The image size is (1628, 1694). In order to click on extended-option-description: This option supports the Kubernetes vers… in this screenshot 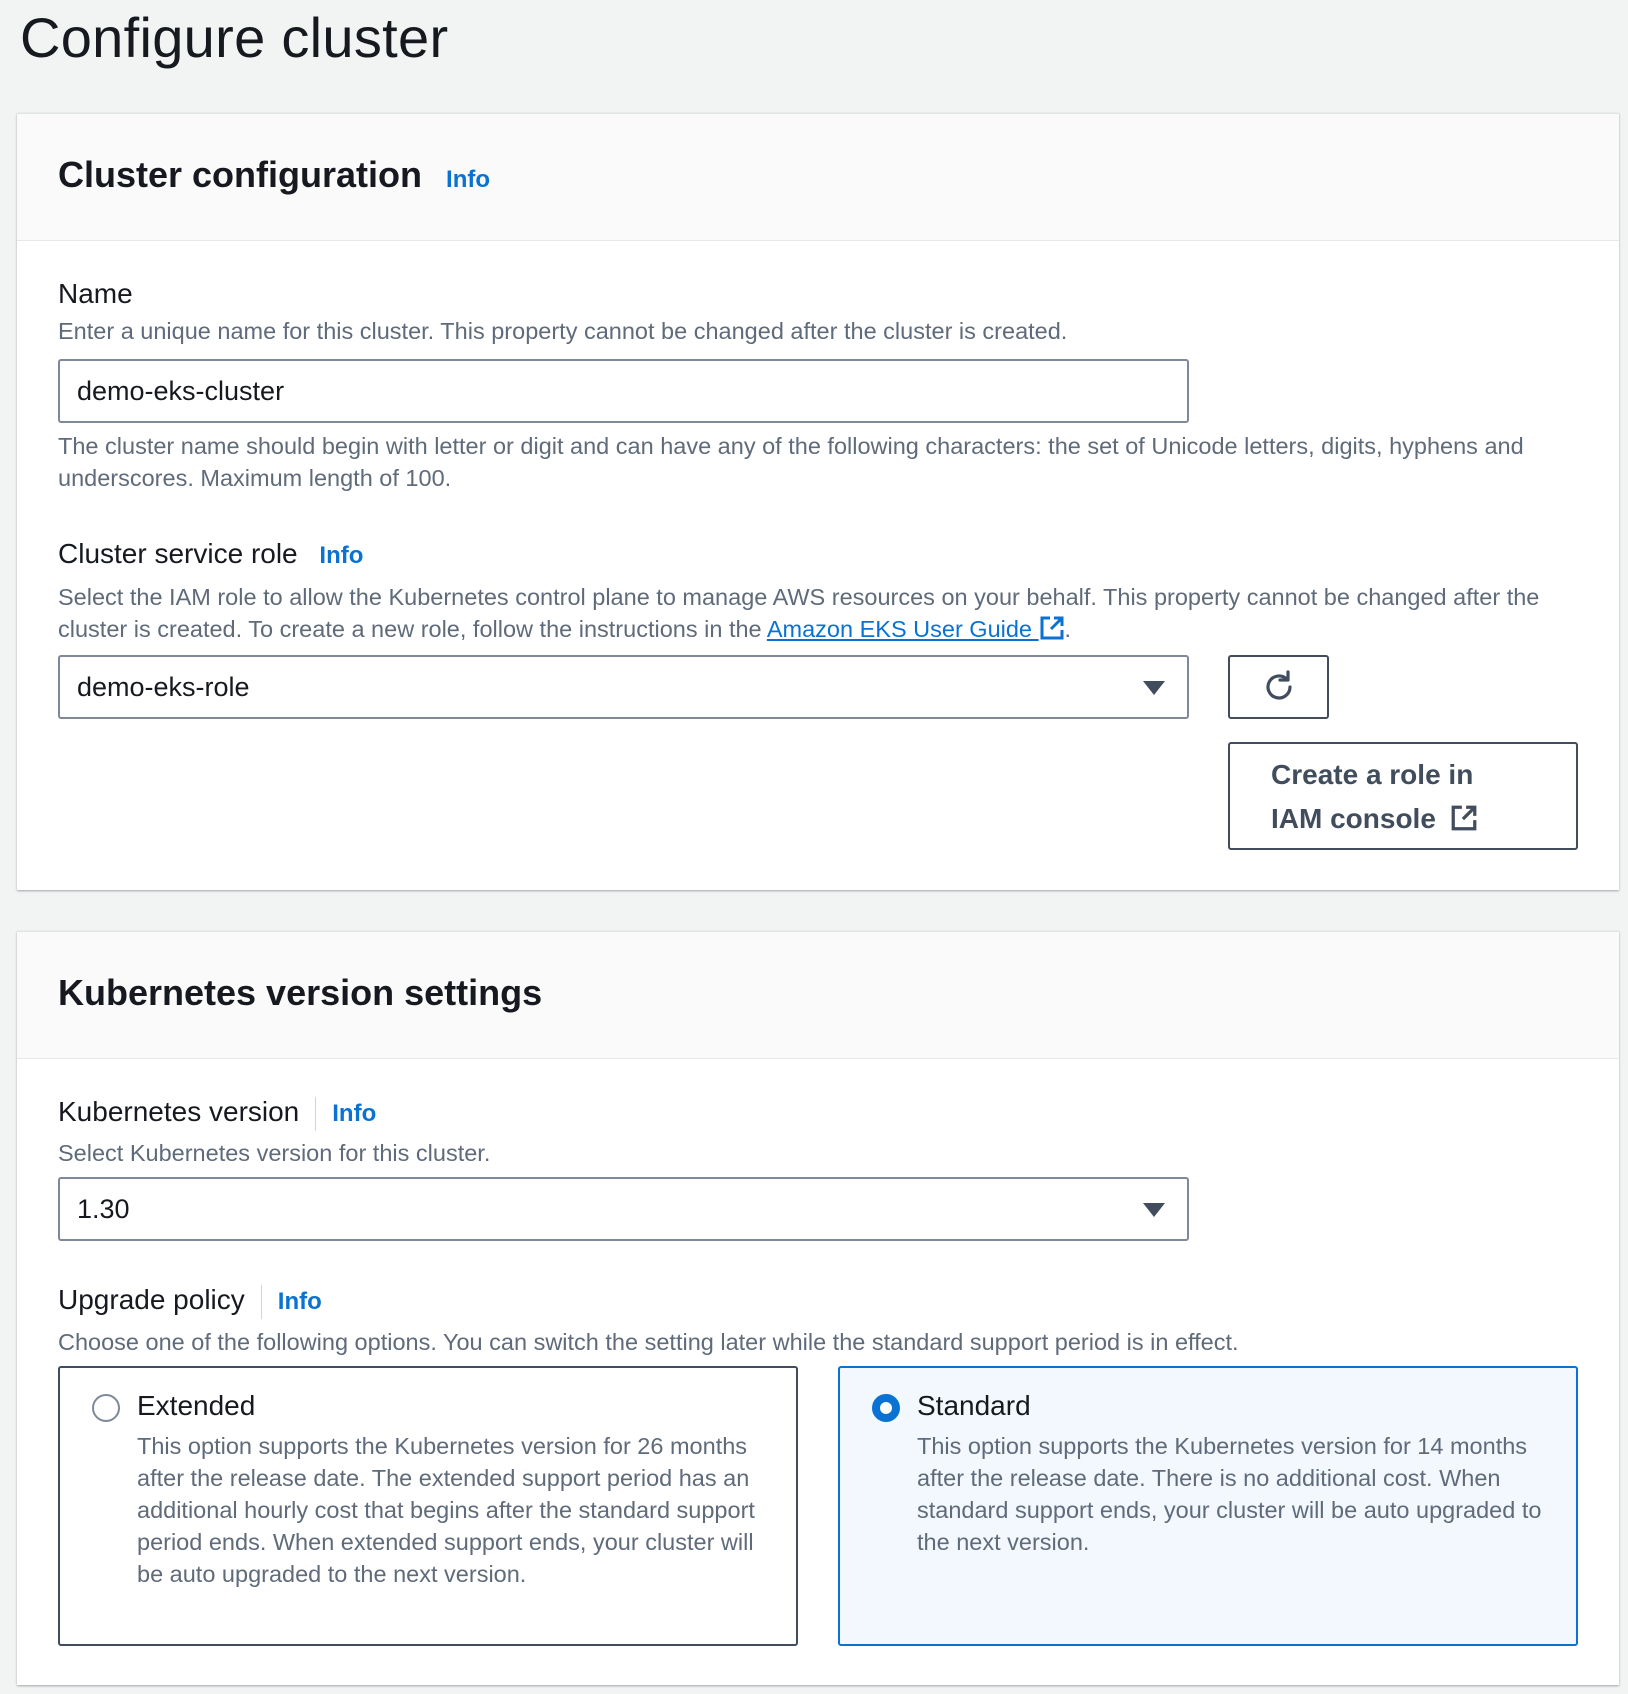, I will do `click(446, 1510)`.